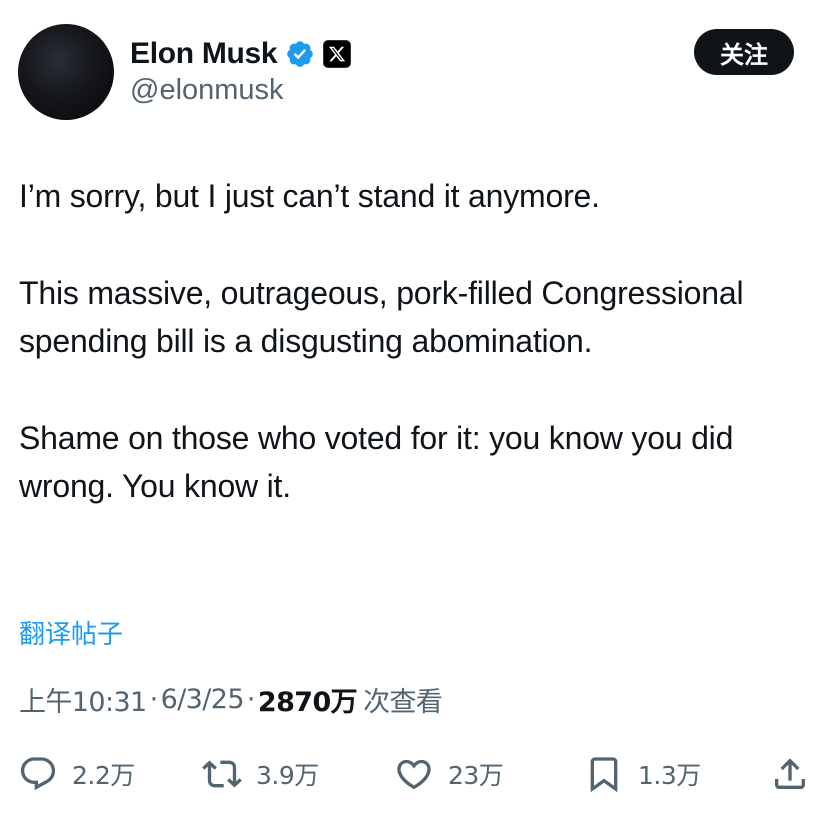  I want to click on share-icon, so click(790, 774).